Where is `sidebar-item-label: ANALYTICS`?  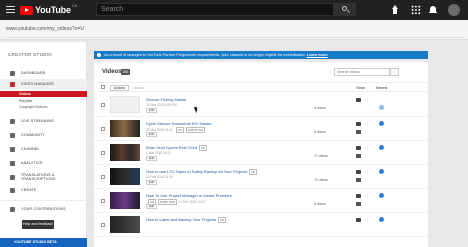
sidebar-item-label: ANALYTICS is located at coordinates (32, 163).